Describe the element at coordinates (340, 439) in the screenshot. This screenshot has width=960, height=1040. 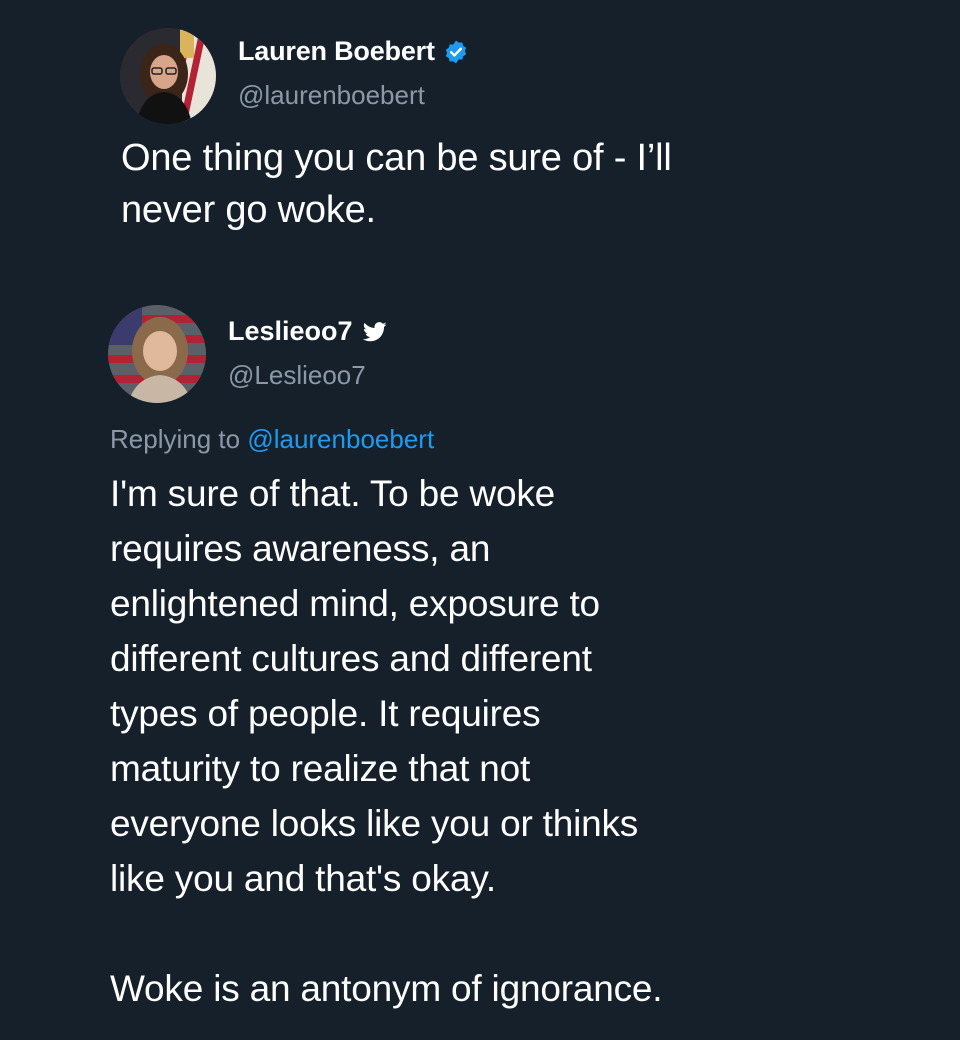
I see `replying-to-mention-link: @laurenboebert` at that location.